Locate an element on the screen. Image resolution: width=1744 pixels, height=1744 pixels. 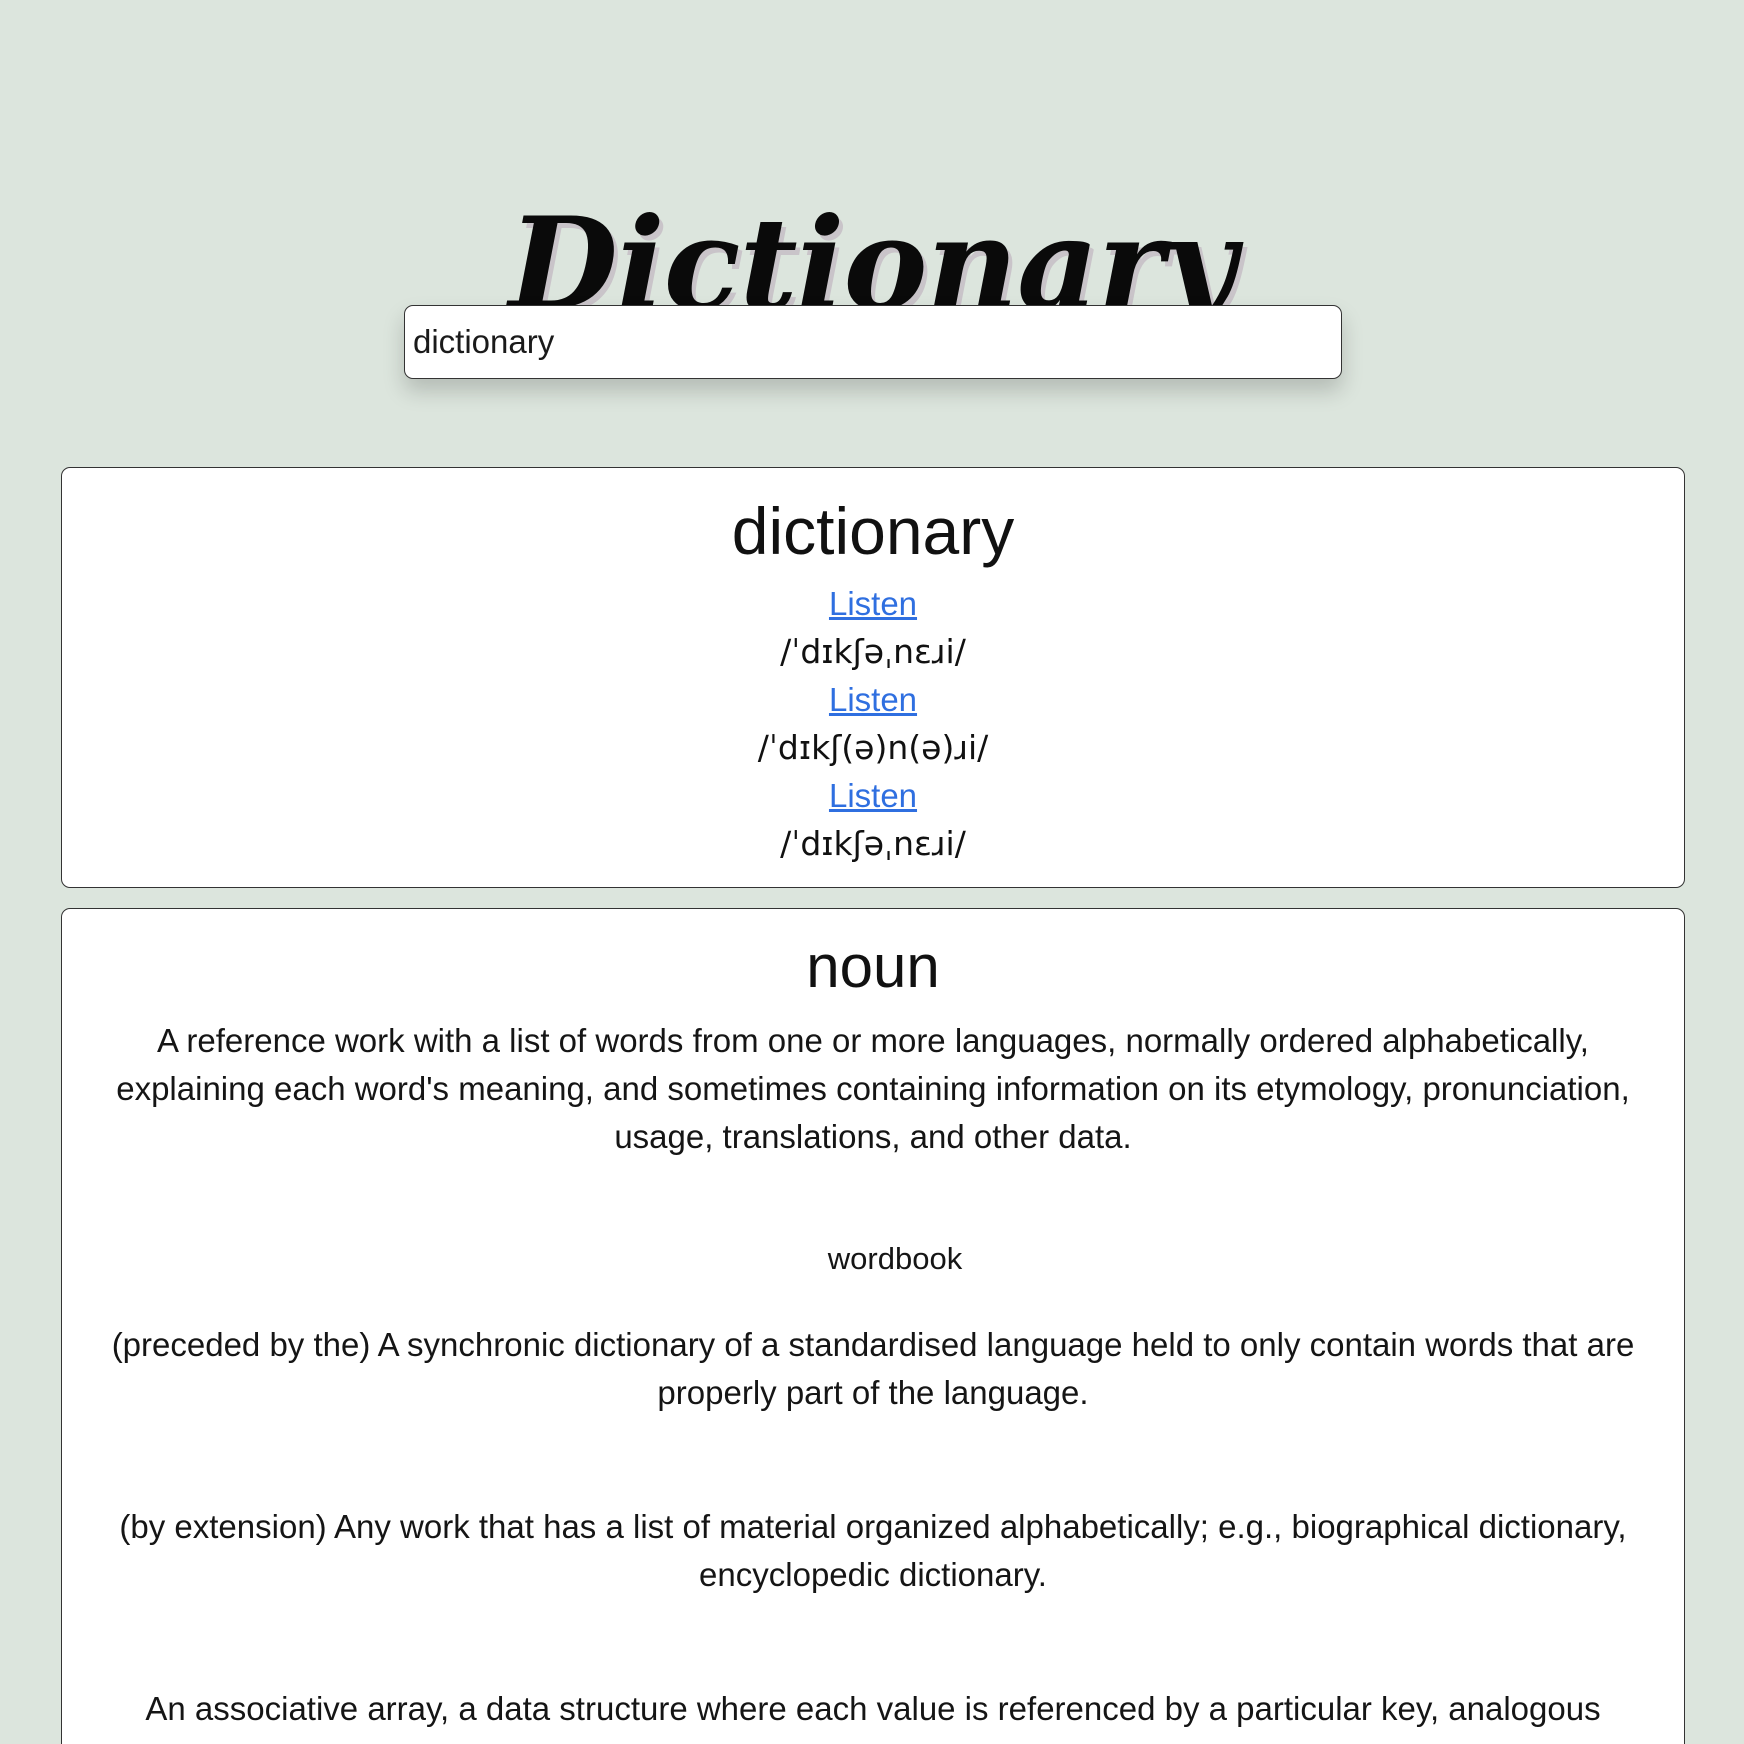
search-input is located at coordinates (873, 342).